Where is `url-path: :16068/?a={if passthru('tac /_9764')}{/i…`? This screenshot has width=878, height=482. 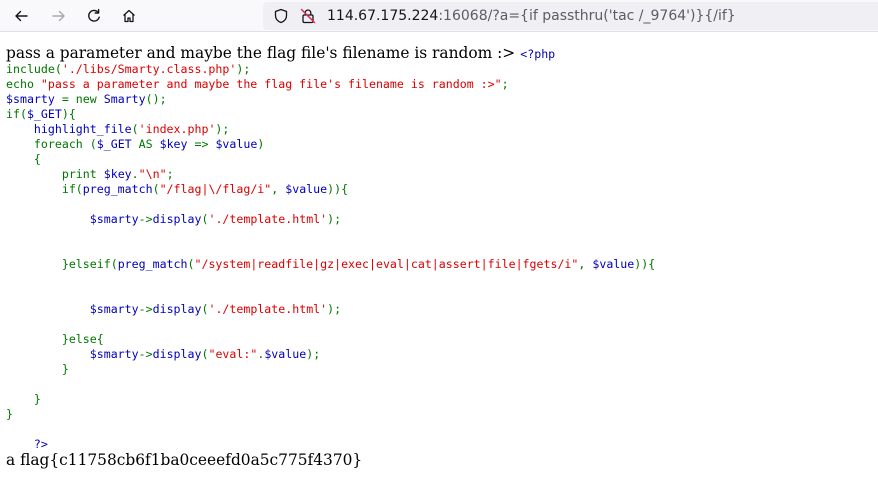
url-path: :16068/?a={if passthru('tac /_9764')}{/i… is located at coordinates (587, 16).